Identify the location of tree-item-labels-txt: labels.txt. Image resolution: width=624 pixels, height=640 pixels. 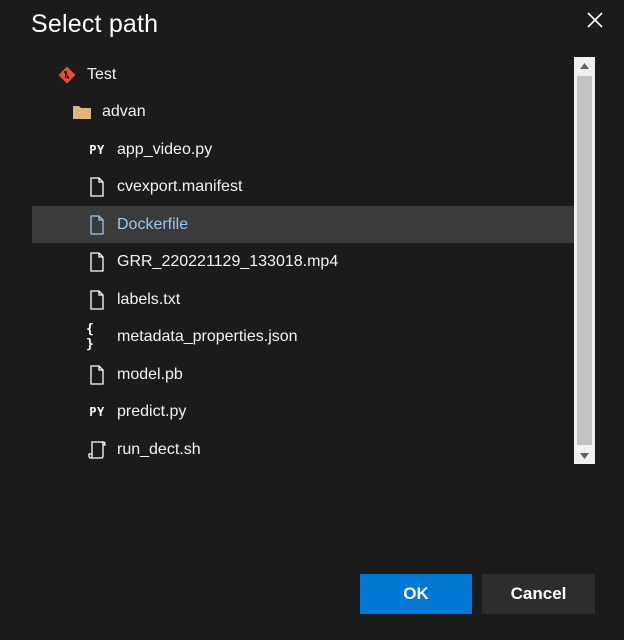
(303, 299).